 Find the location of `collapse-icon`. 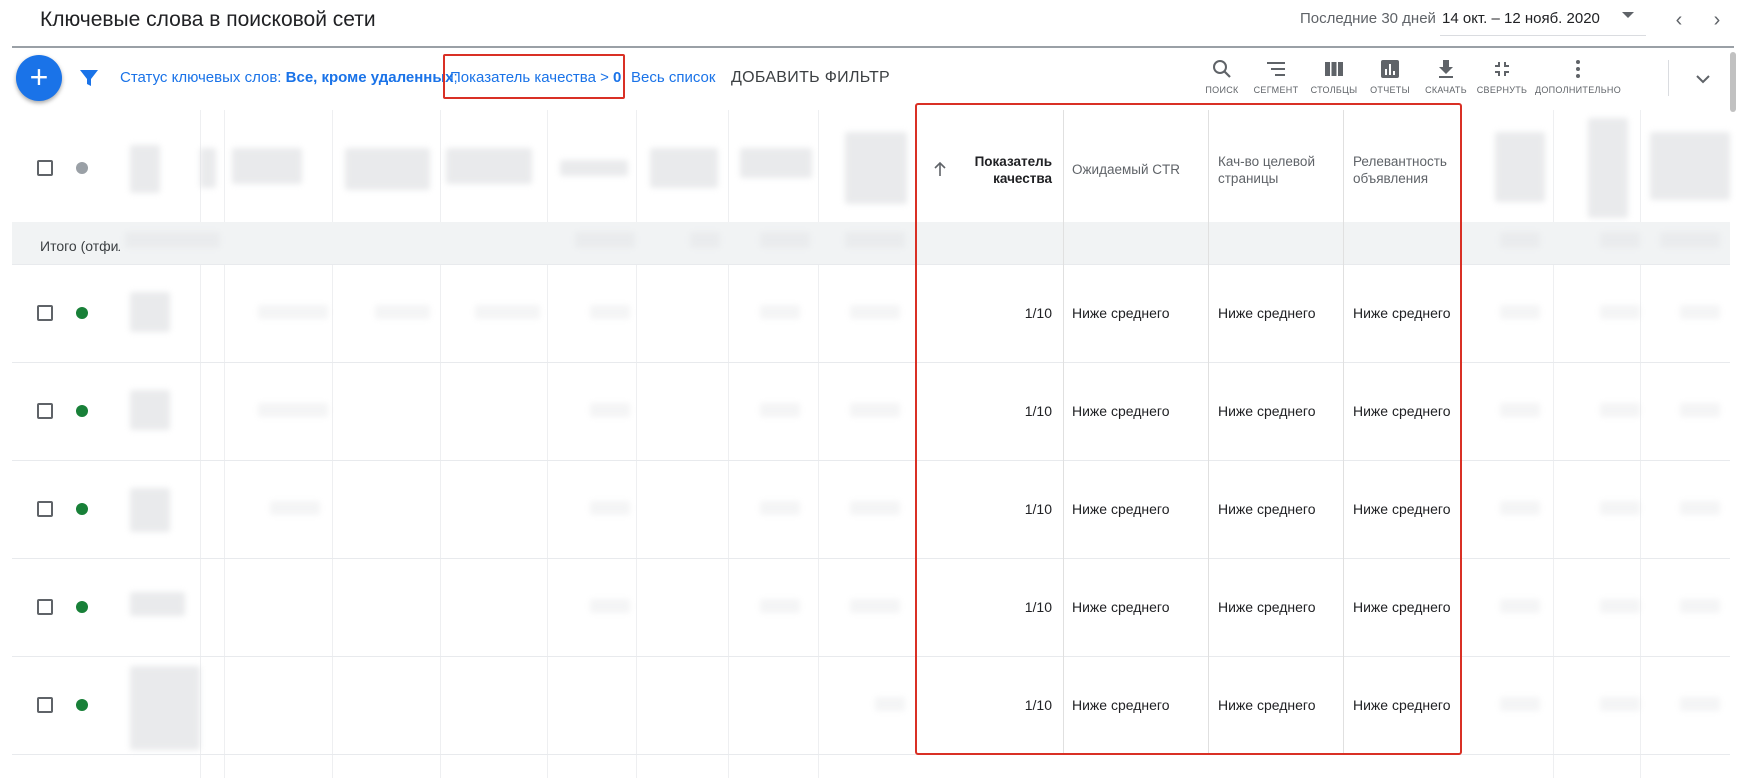

collapse-icon is located at coordinates (1502, 69).